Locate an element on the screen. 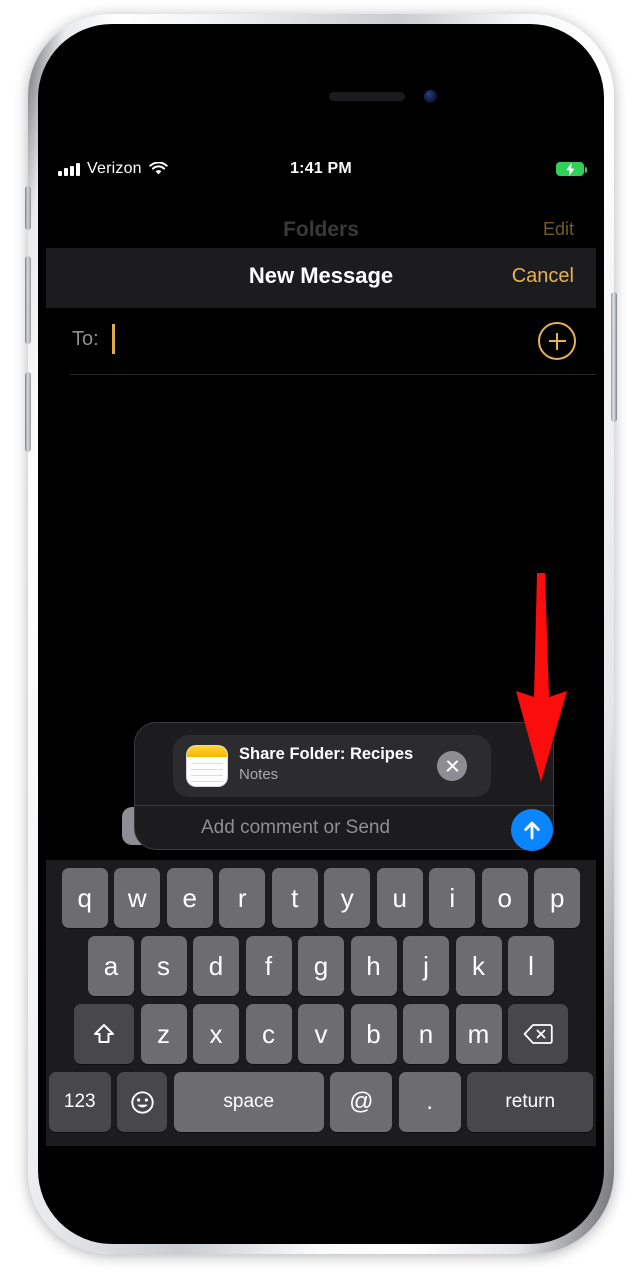  key-y: y is located at coordinates (347, 898).